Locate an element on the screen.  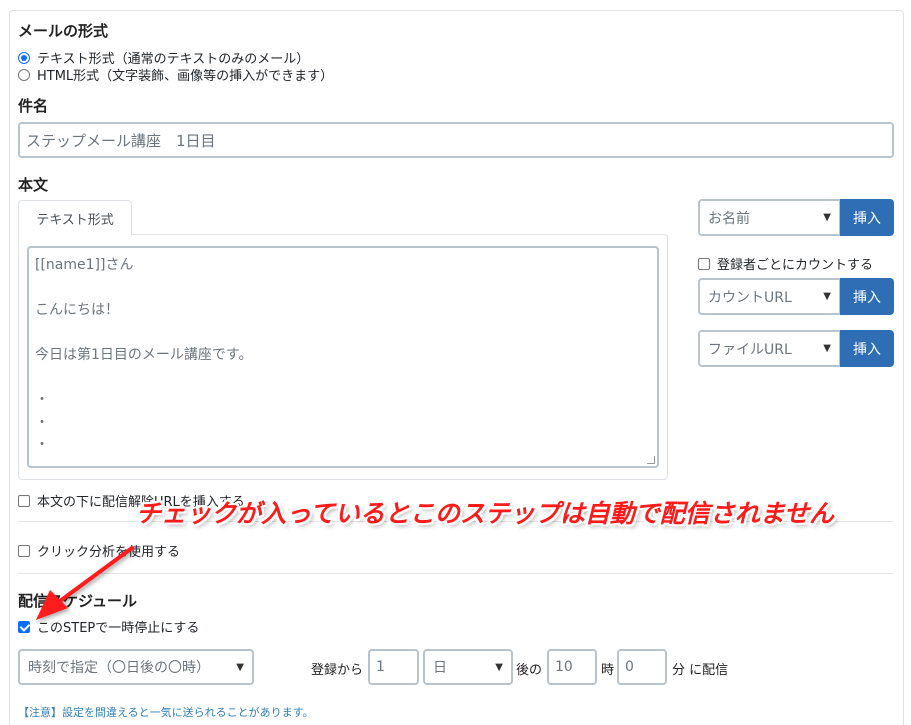
unit-select: 日 ▼ is located at coordinates (468, 667).